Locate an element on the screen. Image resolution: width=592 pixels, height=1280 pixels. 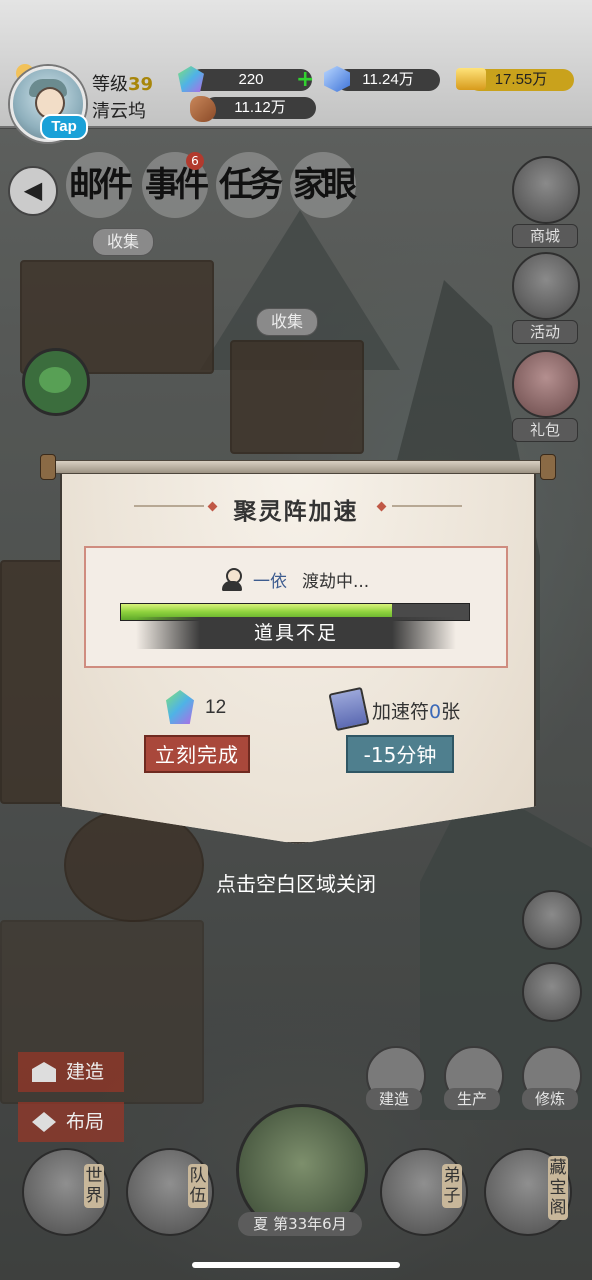
back-button: ◀ is located at coordinates (33, 191).